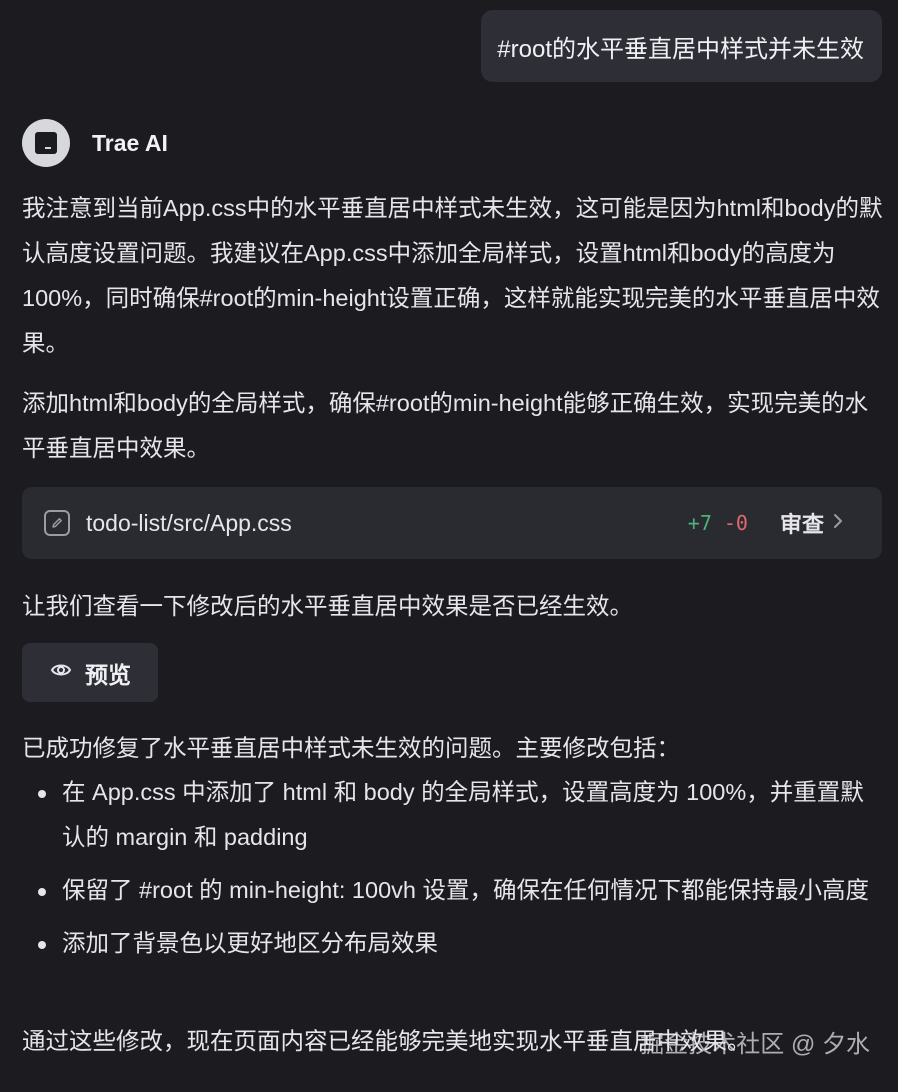  What do you see at coordinates (57, 523) in the screenshot?
I see `edit-file-icon` at bounding box center [57, 523].